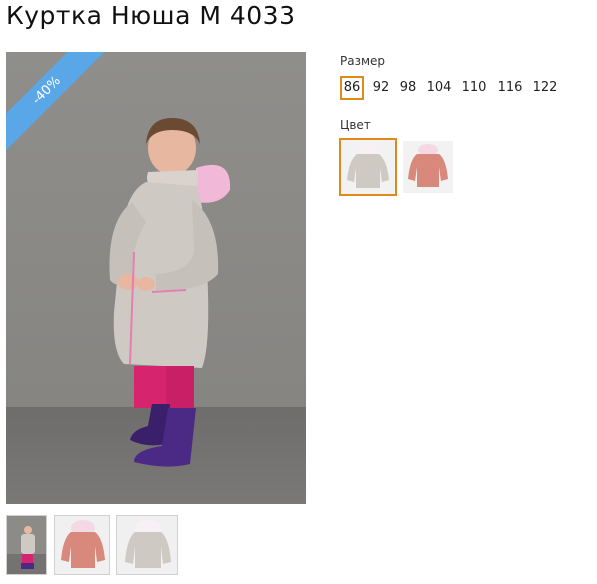 The width and height of the screenshot is (597, 584). Describe the element at coordinates (545, 88) in the screenshot. I see `size-option-122: 122` at that location.